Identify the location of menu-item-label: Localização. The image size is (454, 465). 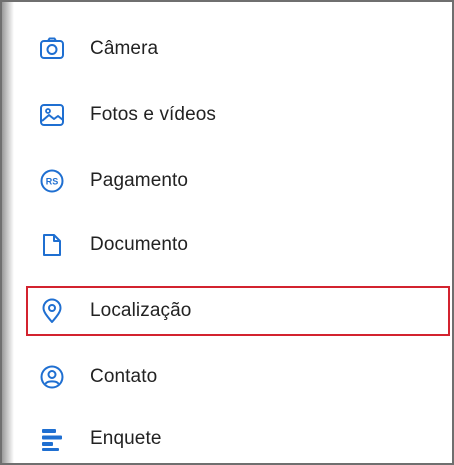
(141, 310).